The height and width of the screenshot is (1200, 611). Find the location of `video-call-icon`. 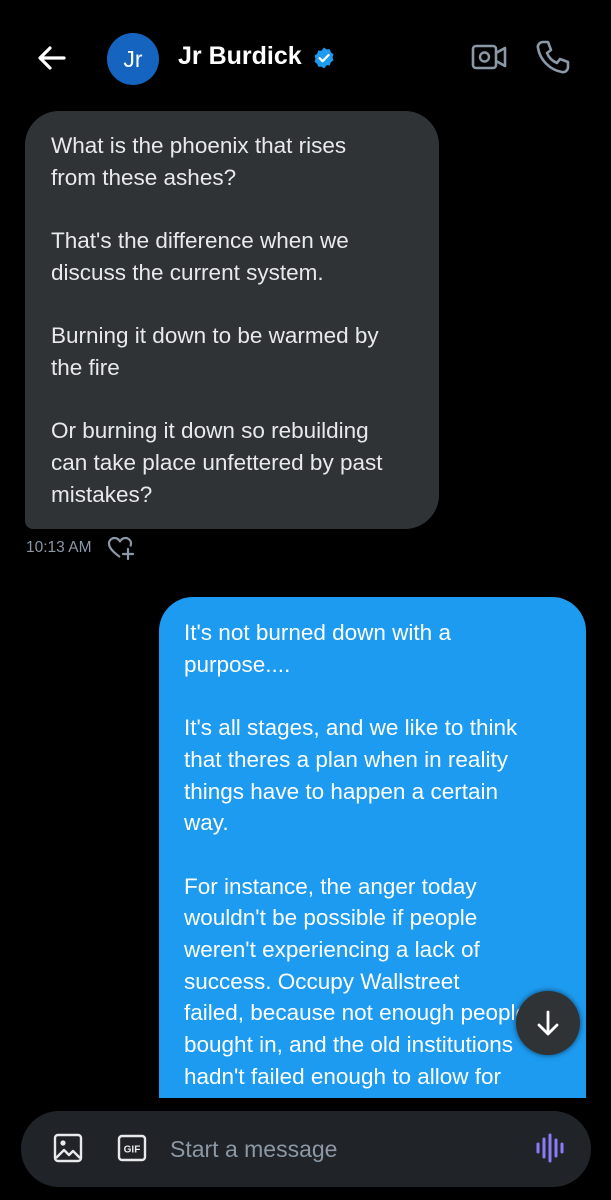

video-call-icon is located at coordinates (489, 57).